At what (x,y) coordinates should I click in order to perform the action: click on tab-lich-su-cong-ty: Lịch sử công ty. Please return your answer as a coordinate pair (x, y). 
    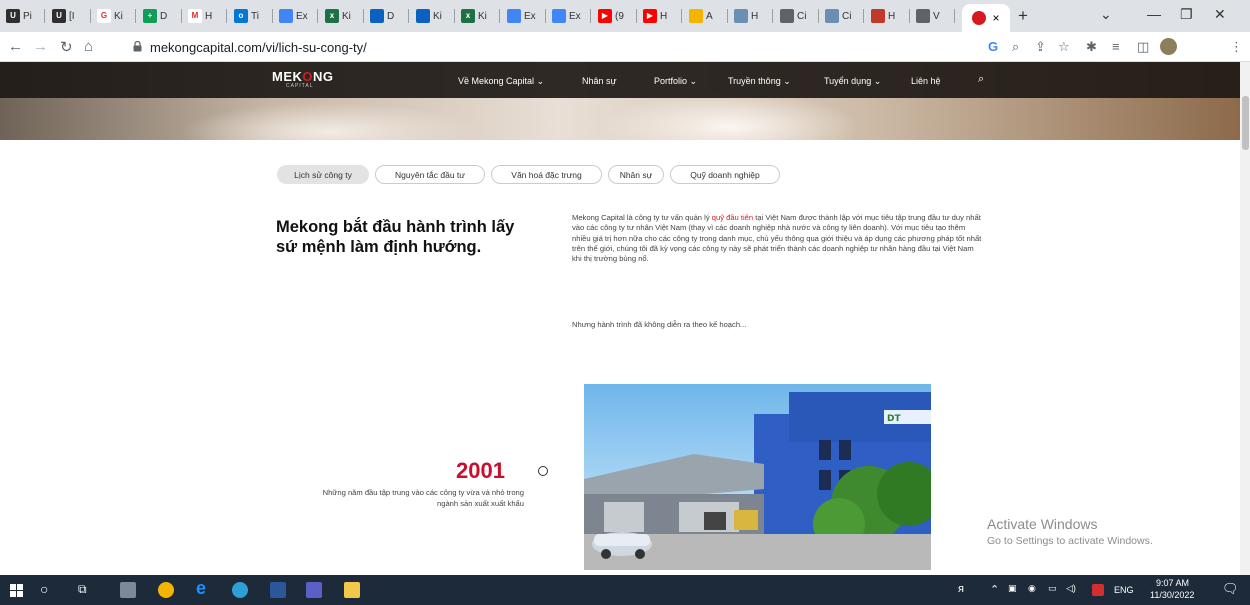
    Looking at the image, I should click on (323, 174).